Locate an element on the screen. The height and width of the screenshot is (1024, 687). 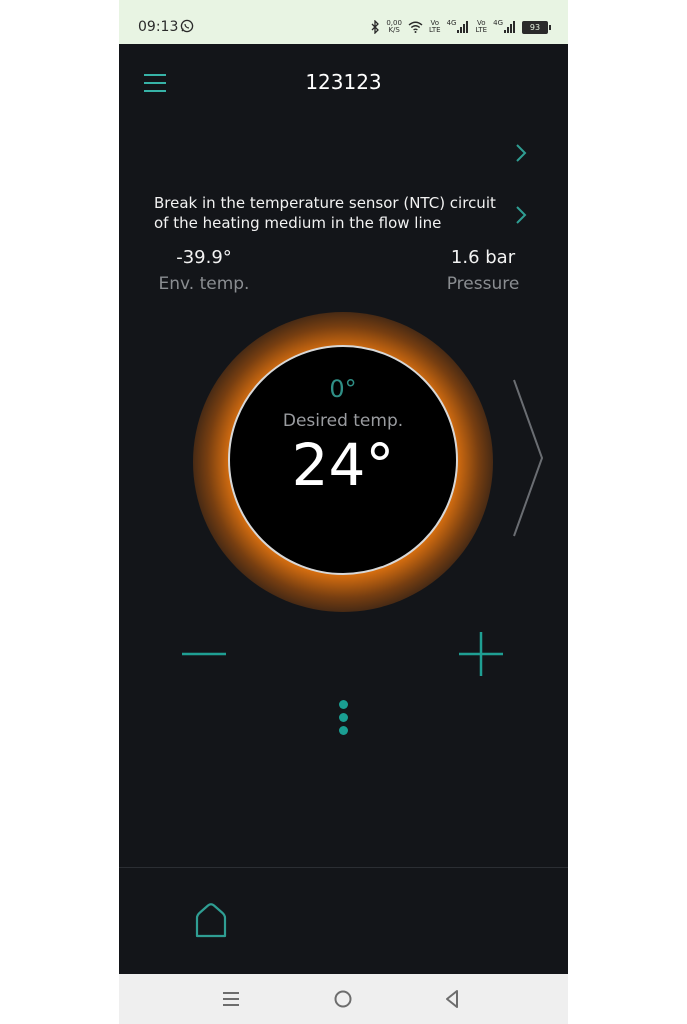
increase-temp-button is located at coordinates (481, 654).